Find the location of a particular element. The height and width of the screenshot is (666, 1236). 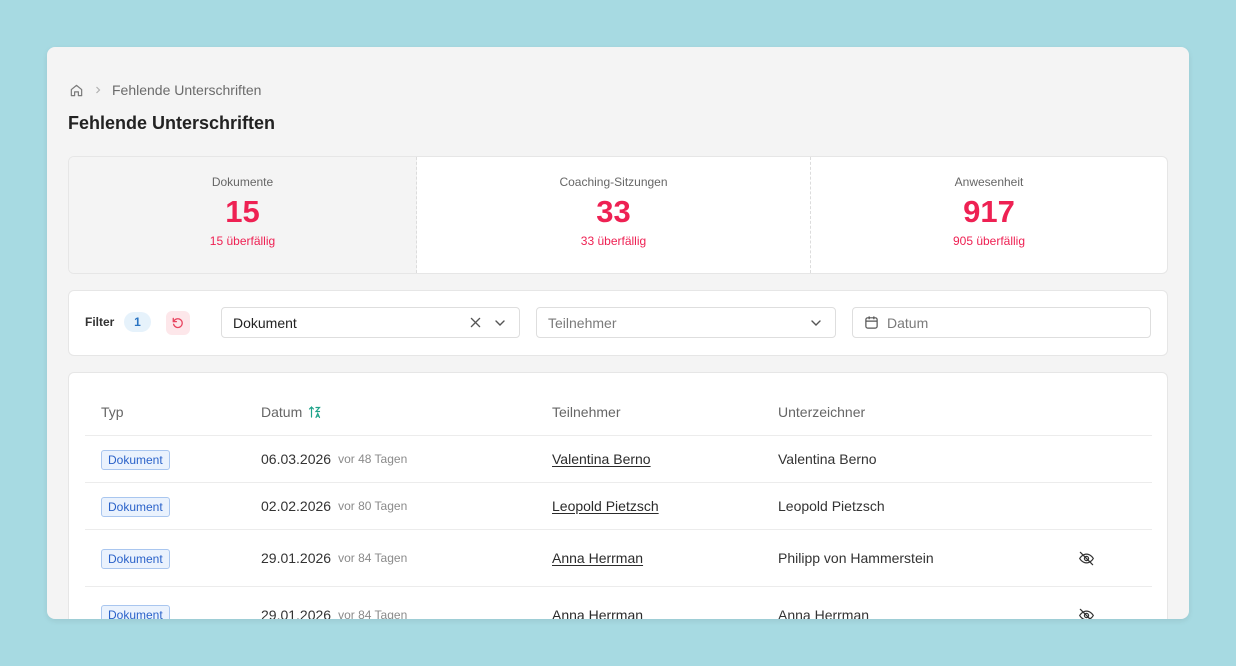

signer-name: Philipp von Hammerstein is located at coordinates (856, 558).